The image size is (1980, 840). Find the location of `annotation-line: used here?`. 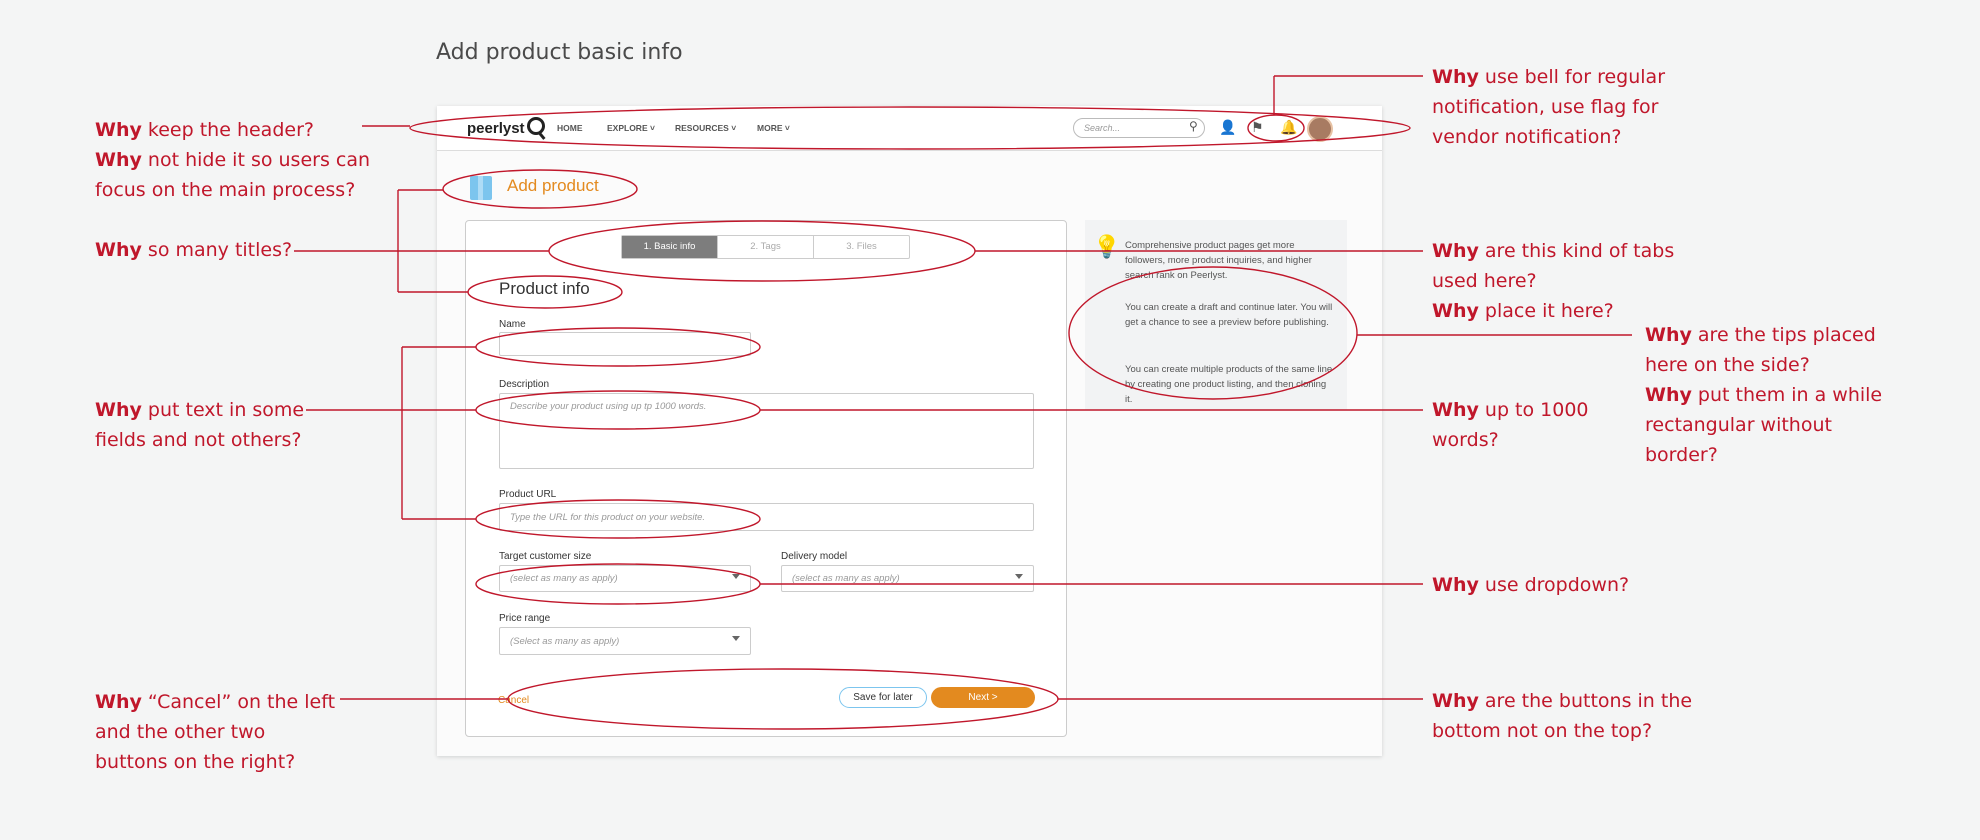

annotation-line: used here? is located at coordinates (1553, 281).